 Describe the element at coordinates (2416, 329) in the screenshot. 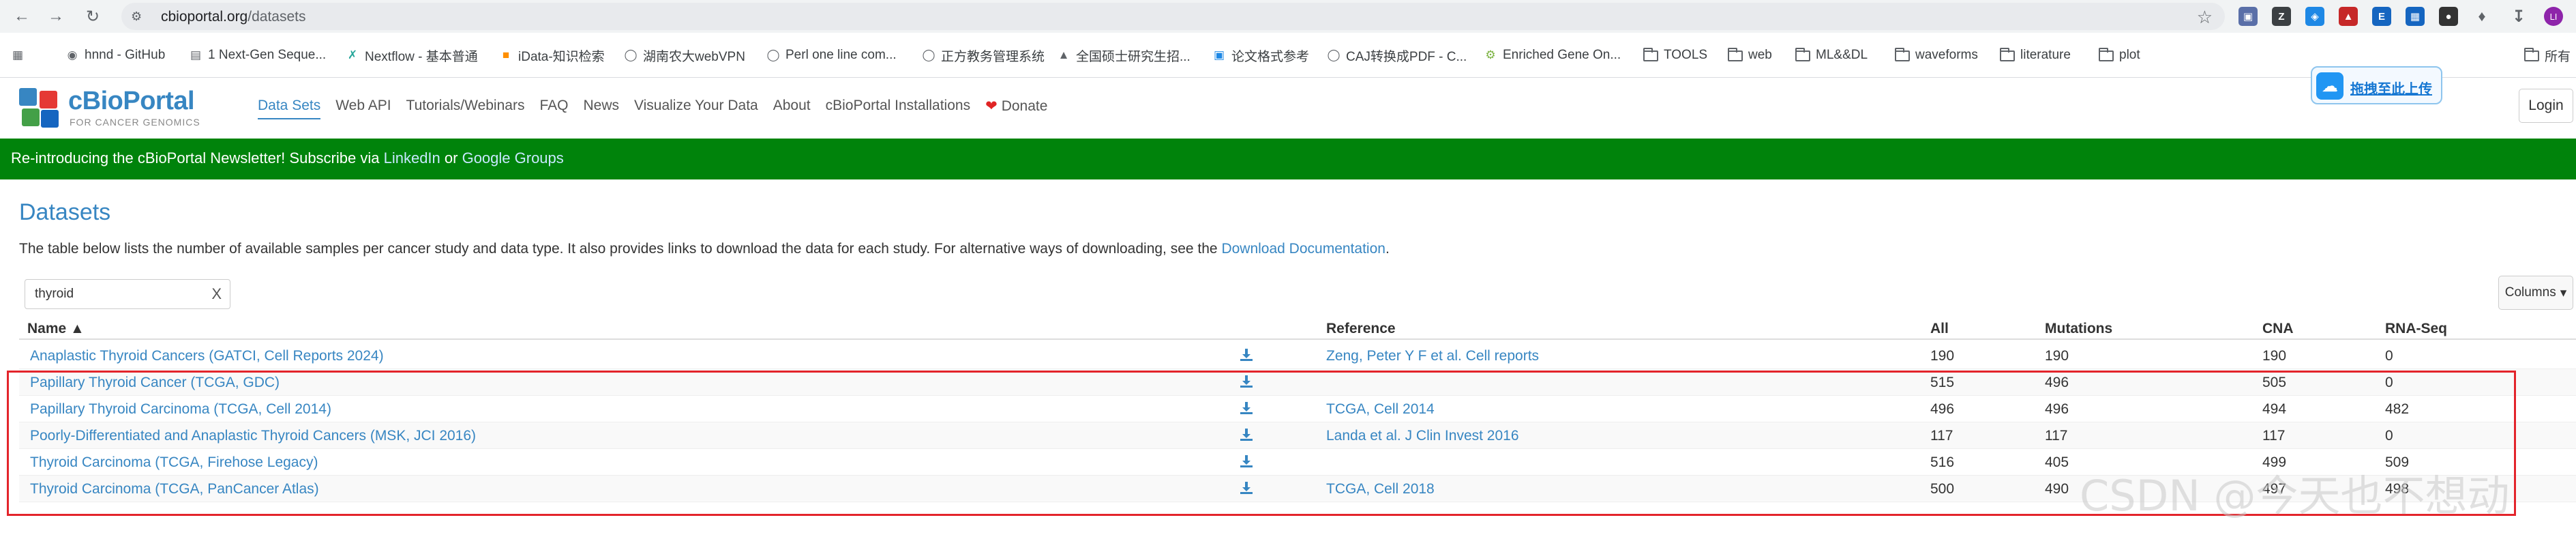

I see `col-rnaseq-header: RNA-Seq` at that location.